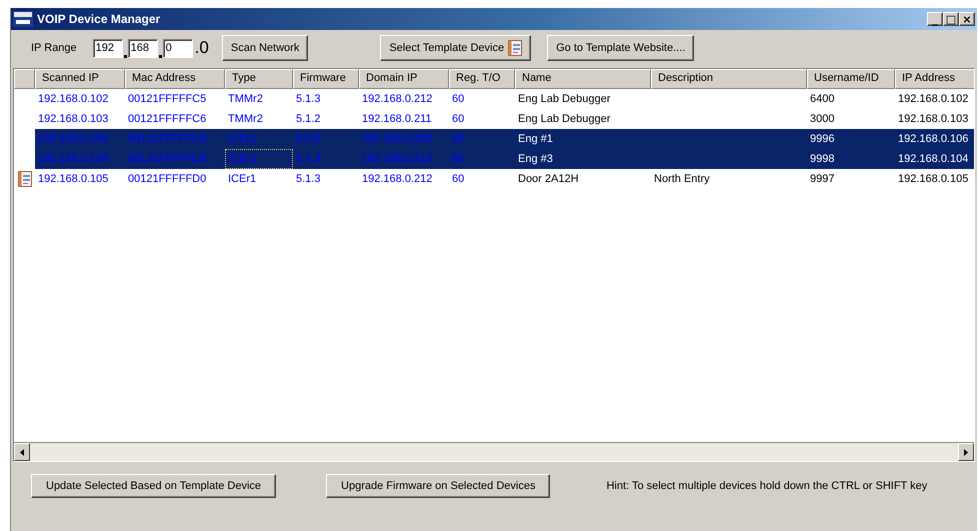 This screenshot has width=978, height=531. Describe the element at coordinates (201, 48) in the screenshot. I see `ip-last-octet: .0` at that location.